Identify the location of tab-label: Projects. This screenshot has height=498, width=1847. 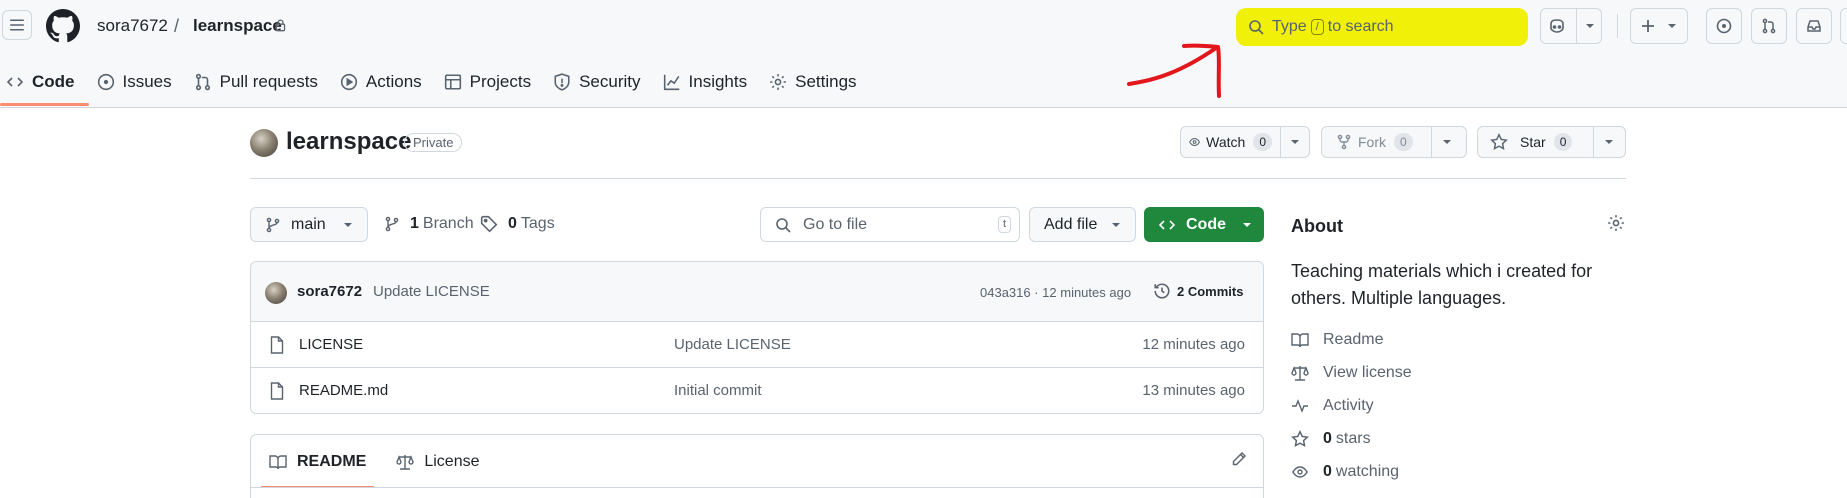
(500, 81).